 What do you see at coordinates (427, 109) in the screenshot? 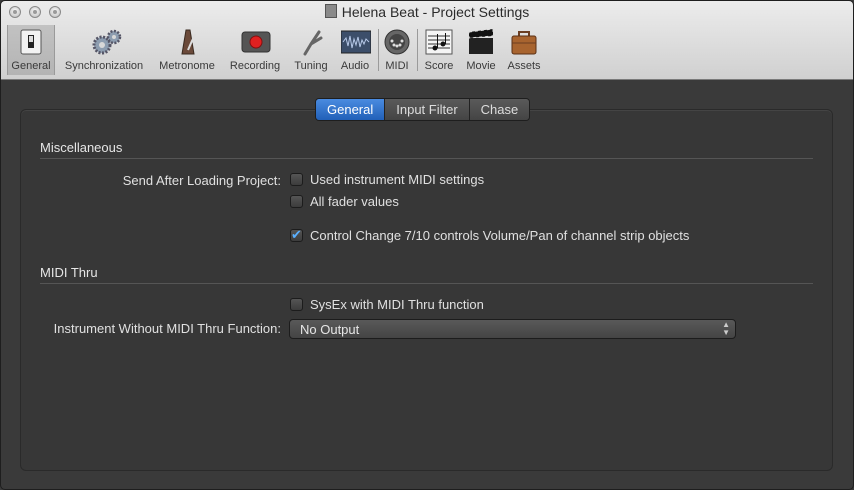
I see `tab-input-filter: Input Filter` at bounding box center [427, 109].